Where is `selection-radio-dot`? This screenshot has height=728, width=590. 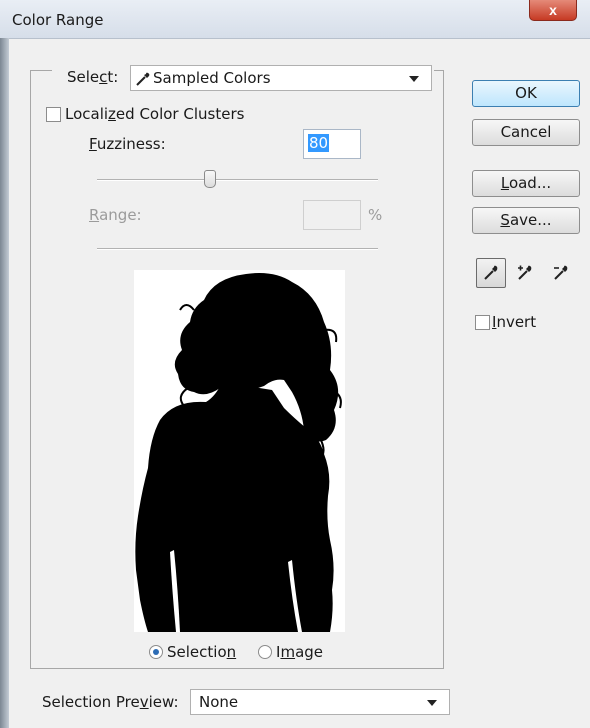 selection-radio-dot is located at coordinates (156, 652).